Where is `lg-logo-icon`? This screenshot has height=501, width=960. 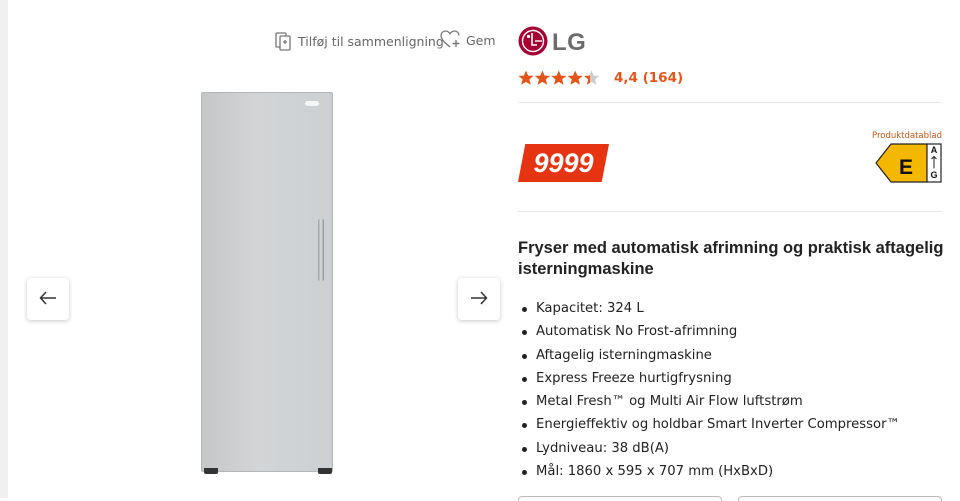
lg-logo-icon is located at coordinates (533, 43).